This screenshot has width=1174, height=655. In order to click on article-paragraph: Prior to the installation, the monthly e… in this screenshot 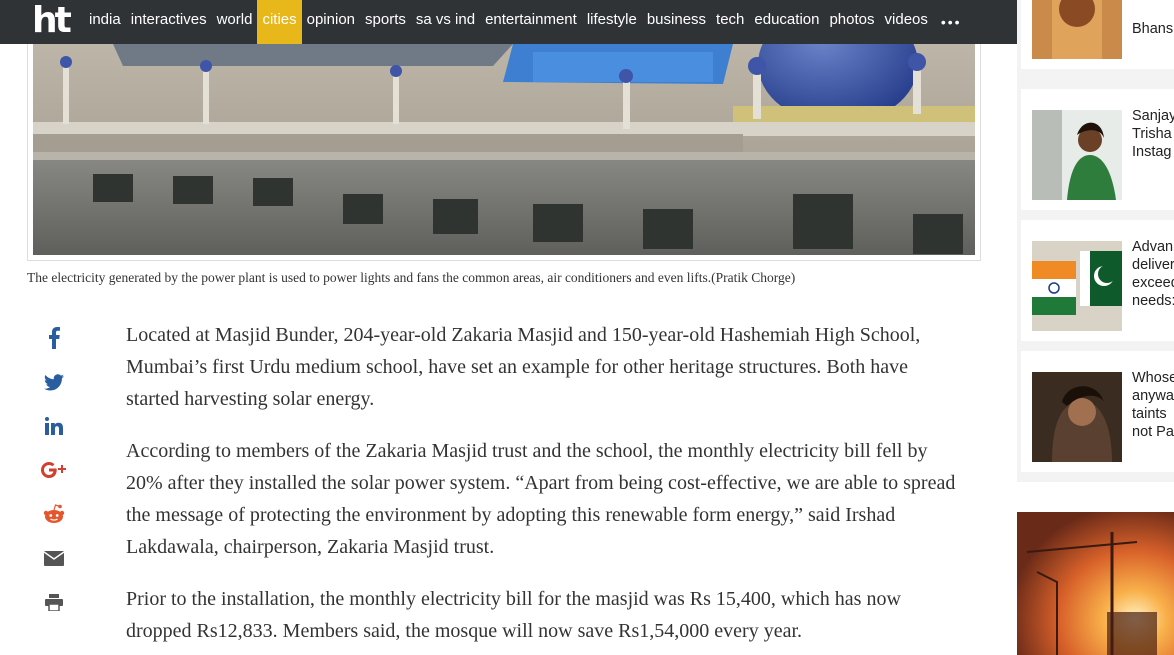, I will do `click(513, 615)`.